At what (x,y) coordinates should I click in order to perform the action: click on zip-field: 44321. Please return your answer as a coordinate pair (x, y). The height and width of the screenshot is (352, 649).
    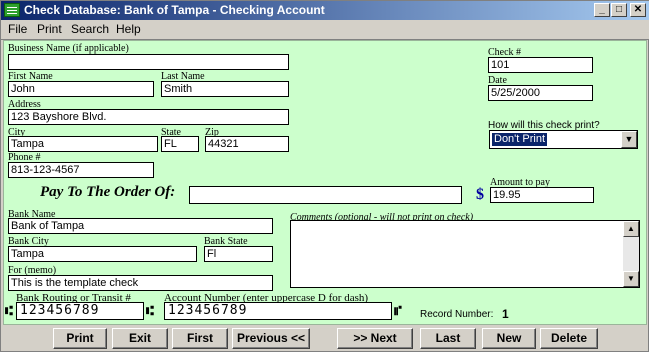
    Looking at the image, I should click on (247, 144).